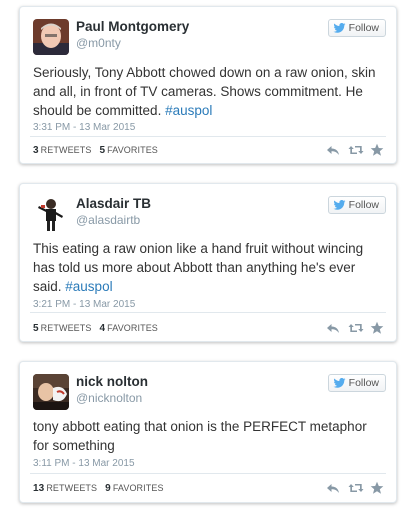  What do you see at coordinates (36, 150) in the screenshot?
I see `retweet-number: 3` at bounding box center [36, 150].